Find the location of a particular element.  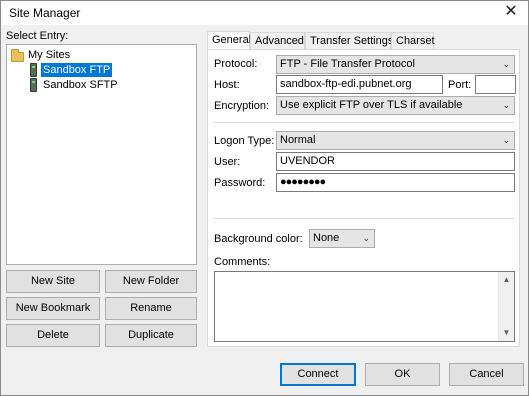

dialog-footer: Connect OK Cancel is located at coordinates (264, 374).